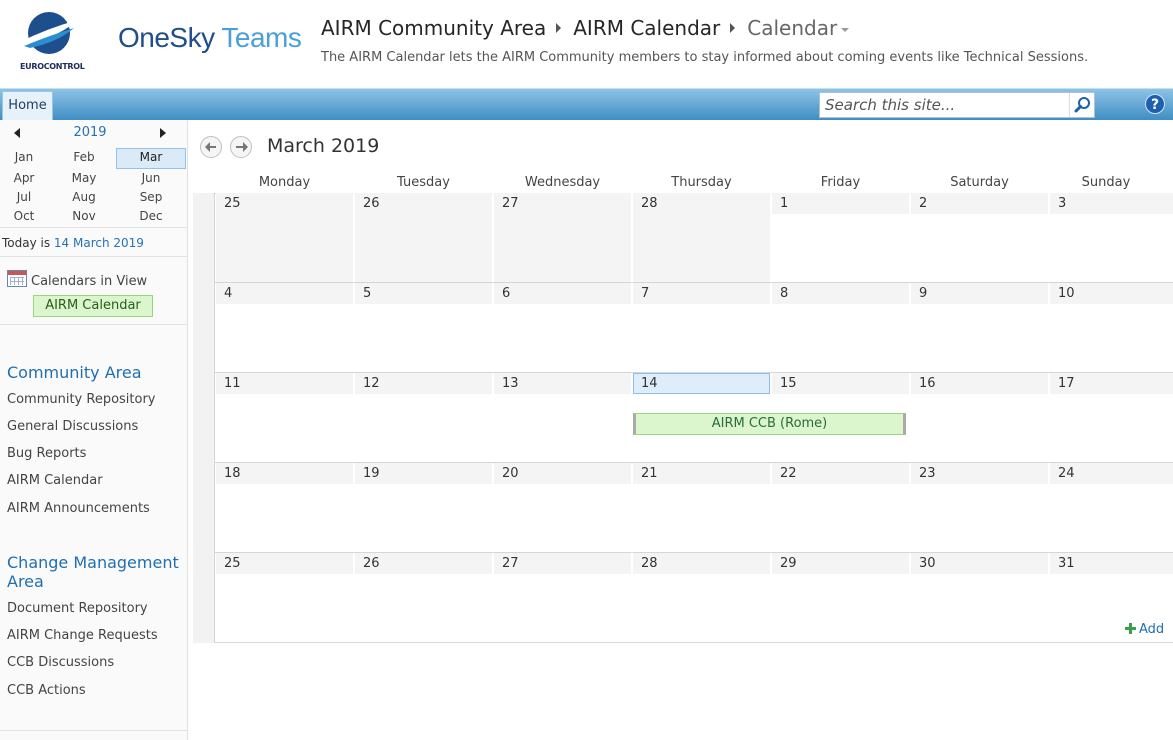 This screenshot has width=1173, height=740. I want to click on day-cell: 3, so click(1111, 237).